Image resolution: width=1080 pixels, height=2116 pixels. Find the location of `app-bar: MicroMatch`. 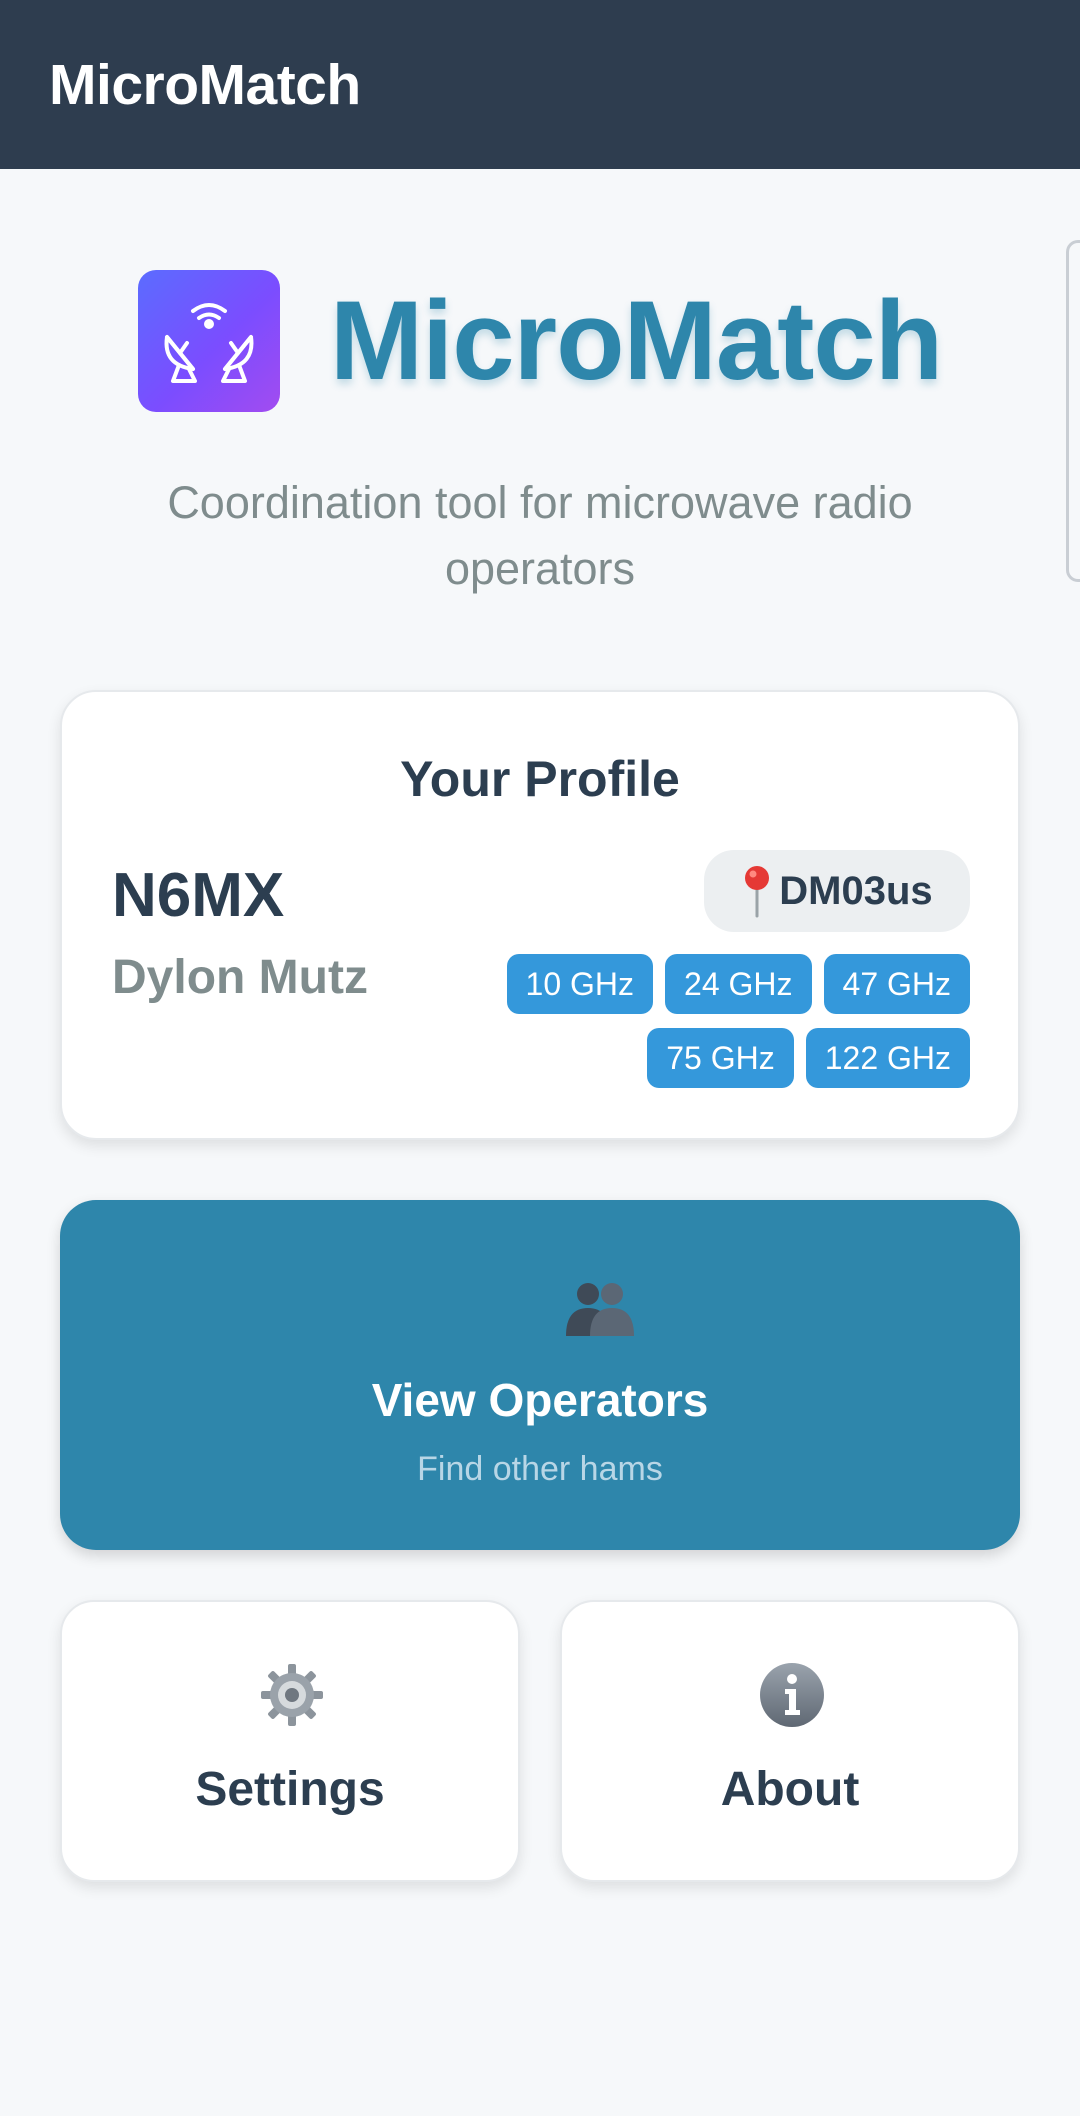

app-bar: MicroMatch is located at coordinates (540, 84).